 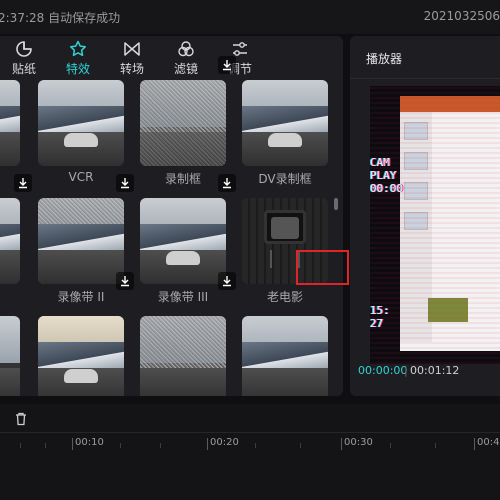 I want to click on timeline-toolbar, so click(x=250, y=418).